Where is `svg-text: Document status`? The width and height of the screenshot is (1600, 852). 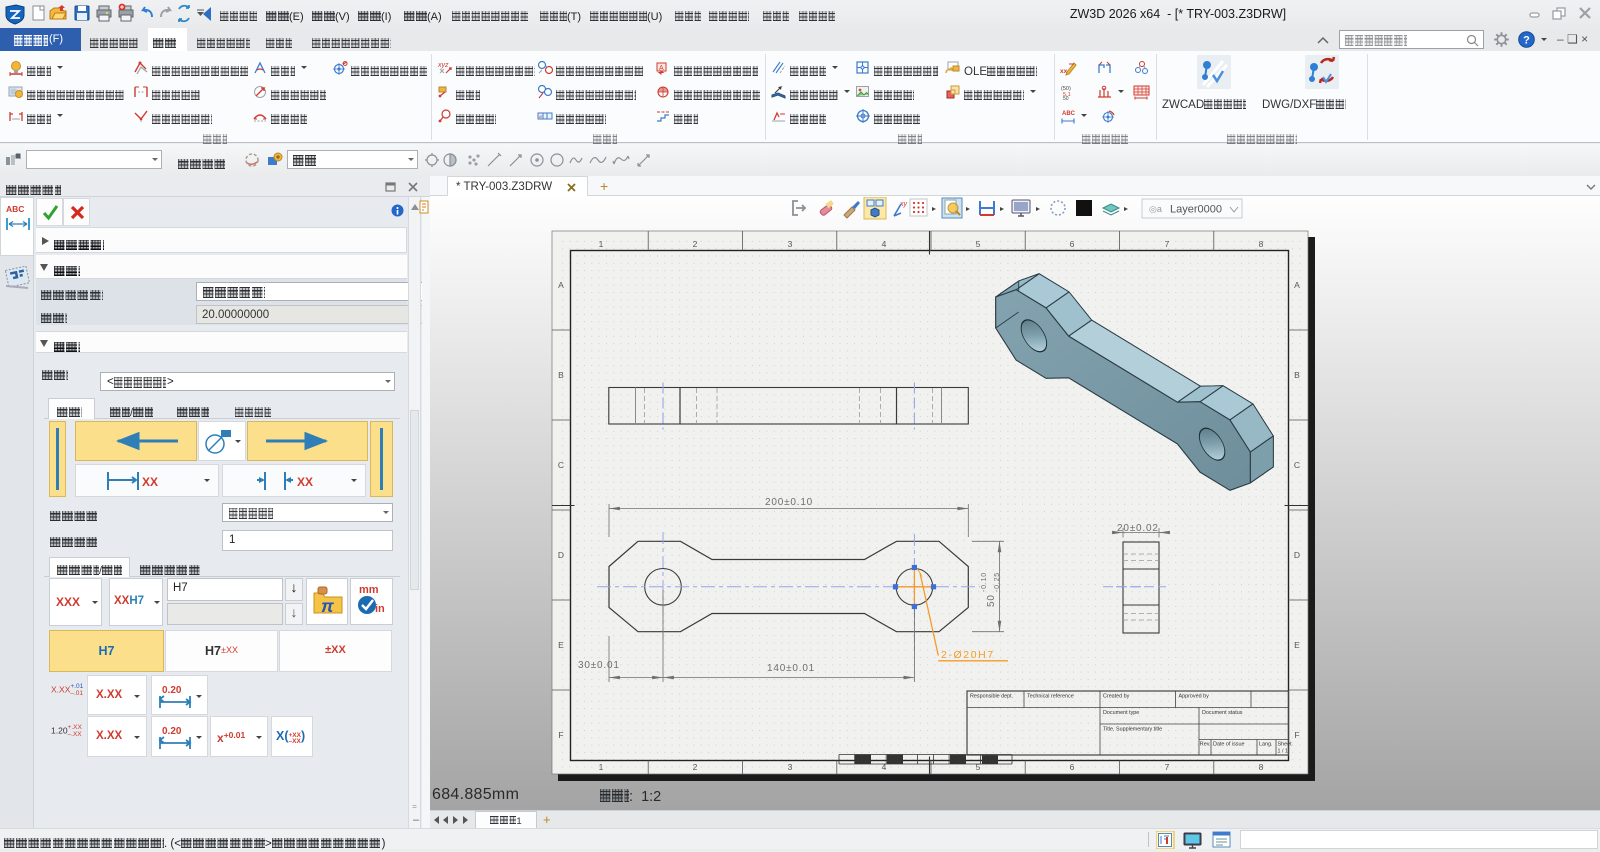 svg-text: Document status is located at coordinates (1222, 713).